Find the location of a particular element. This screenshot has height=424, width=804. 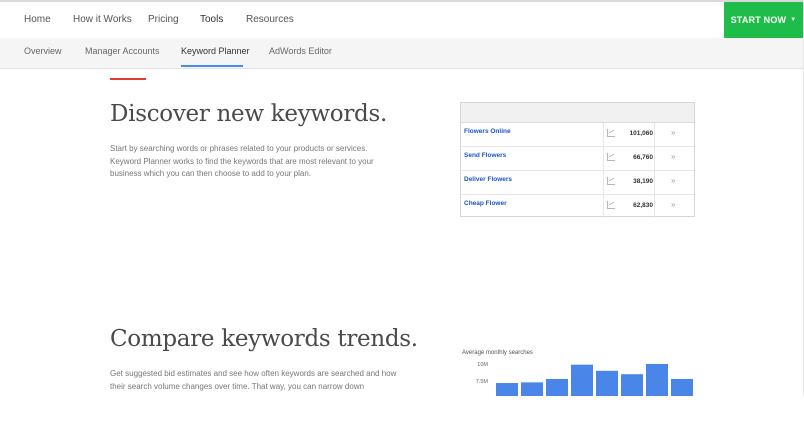

search-trend-chart: 10M 7.5M is located at coordinates (584, 379).